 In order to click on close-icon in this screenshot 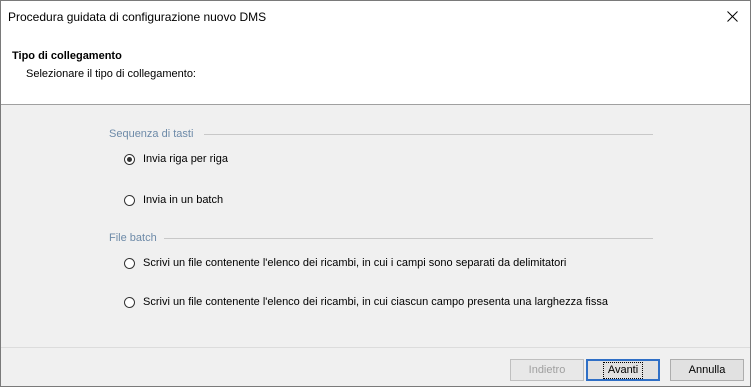, I will do `click(732, 16)`.